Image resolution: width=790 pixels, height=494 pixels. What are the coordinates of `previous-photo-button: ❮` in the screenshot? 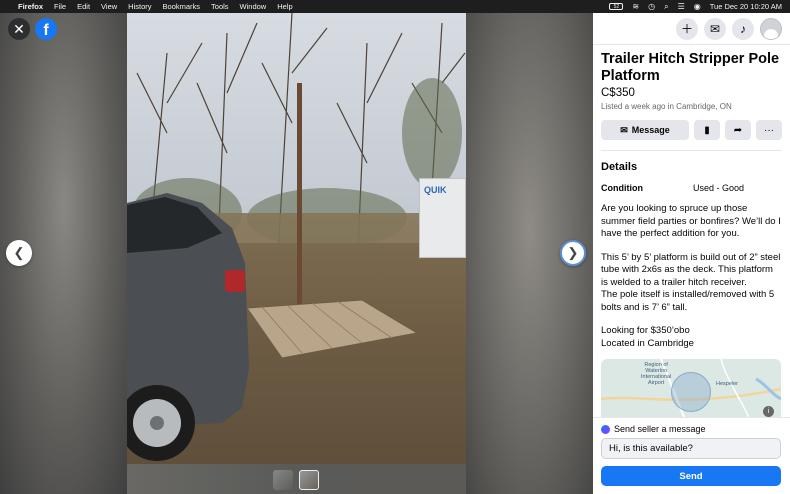 It's located at (19, 253).